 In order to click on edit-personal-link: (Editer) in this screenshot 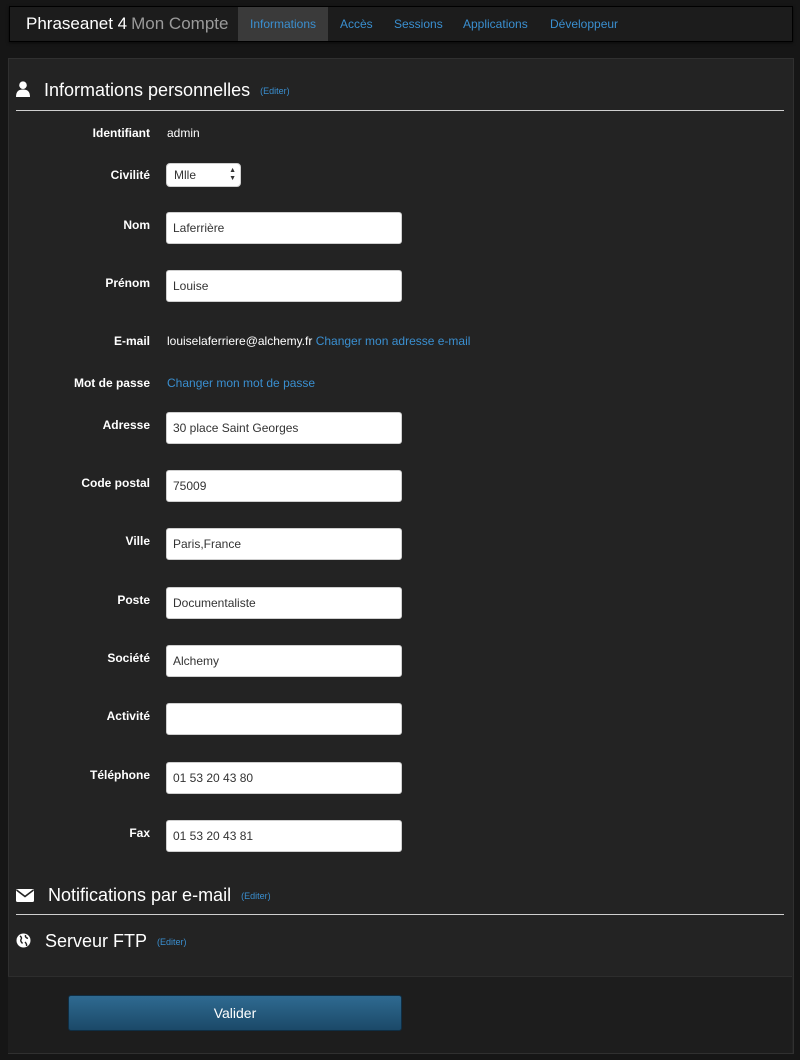, I will do `click(275, 91)`.